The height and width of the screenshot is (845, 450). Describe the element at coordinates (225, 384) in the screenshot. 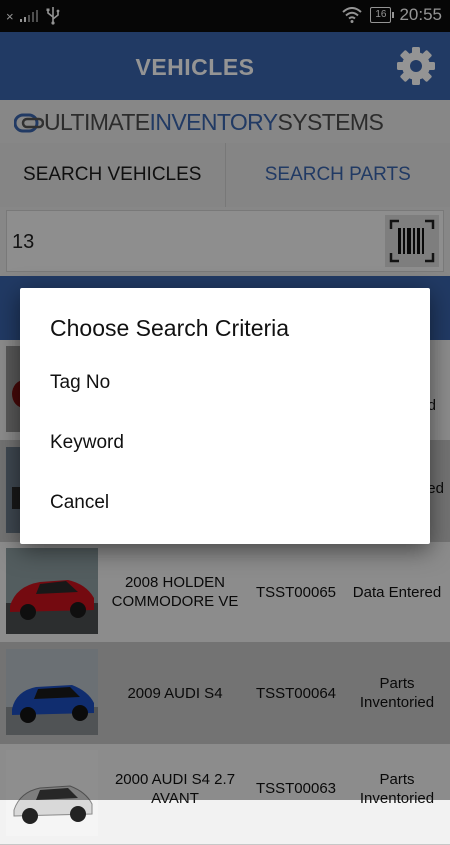

I see `option-tag-no: Tag No` at that location.